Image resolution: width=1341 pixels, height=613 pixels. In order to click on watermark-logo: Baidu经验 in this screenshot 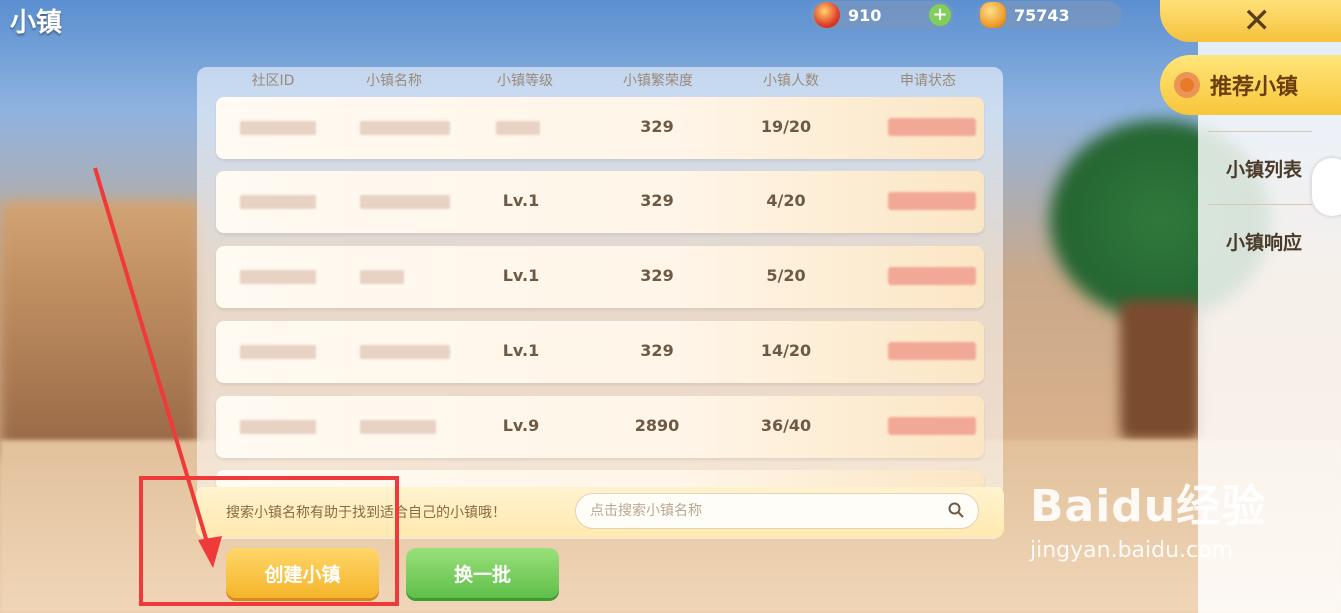, I will do `click(1148, 506)`.